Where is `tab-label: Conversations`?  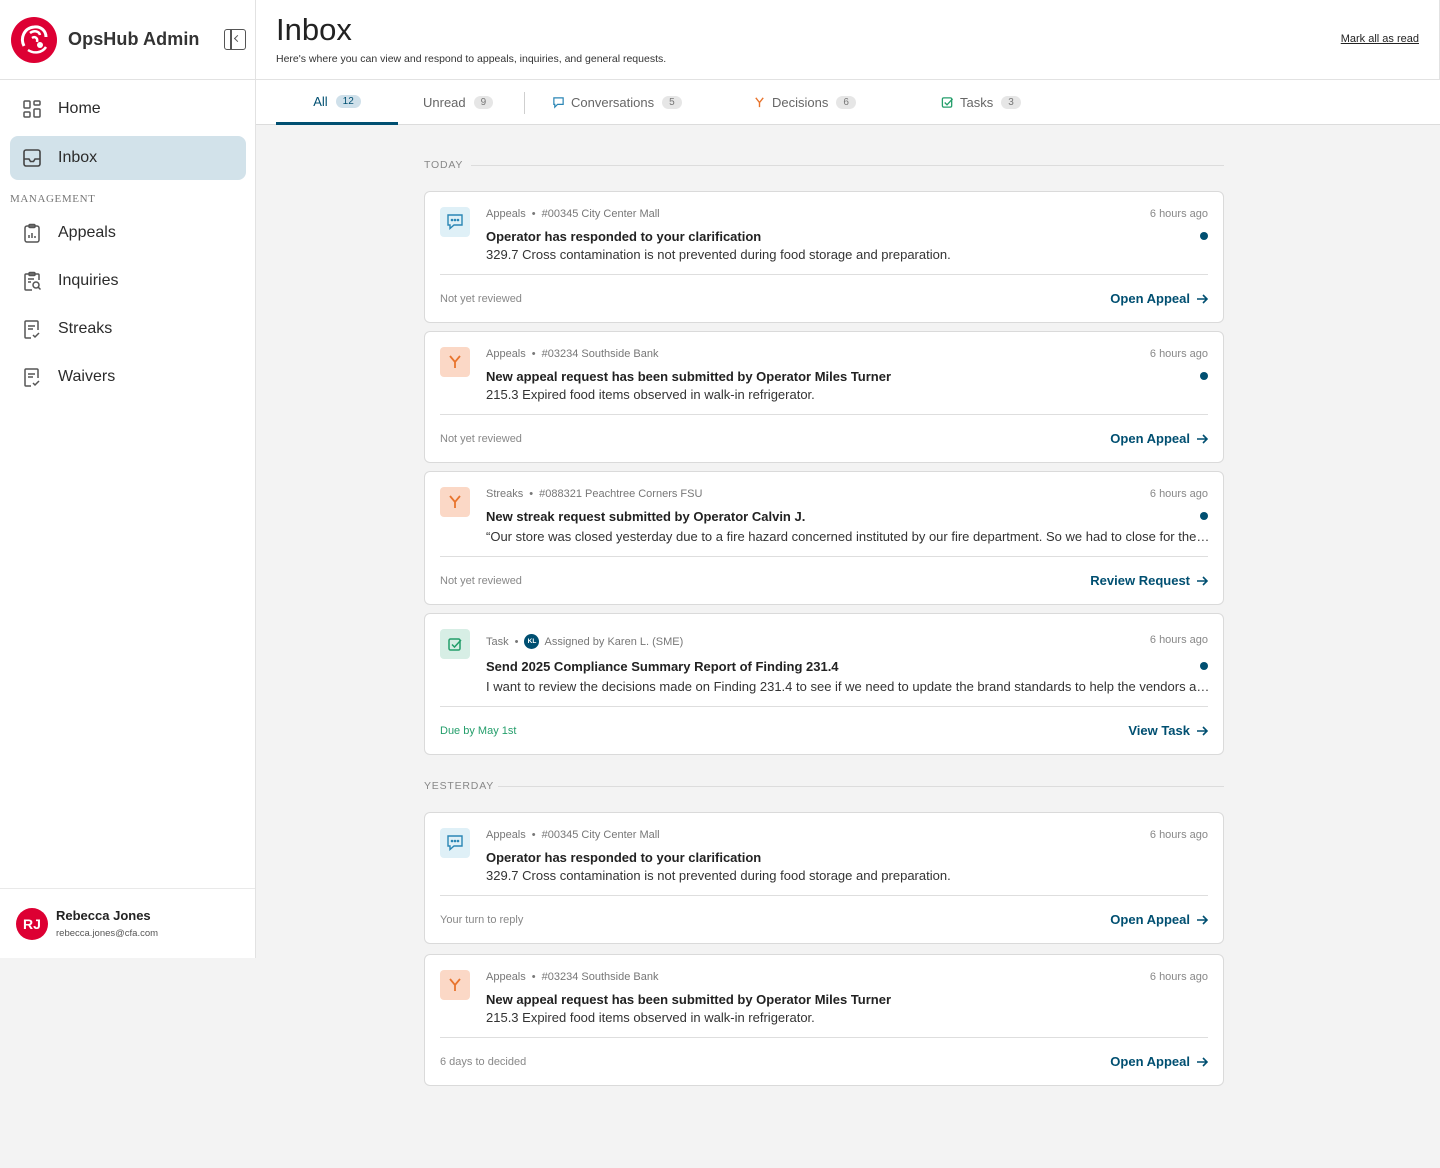
tab-label: Conversations is located at coordinates (613, 102).